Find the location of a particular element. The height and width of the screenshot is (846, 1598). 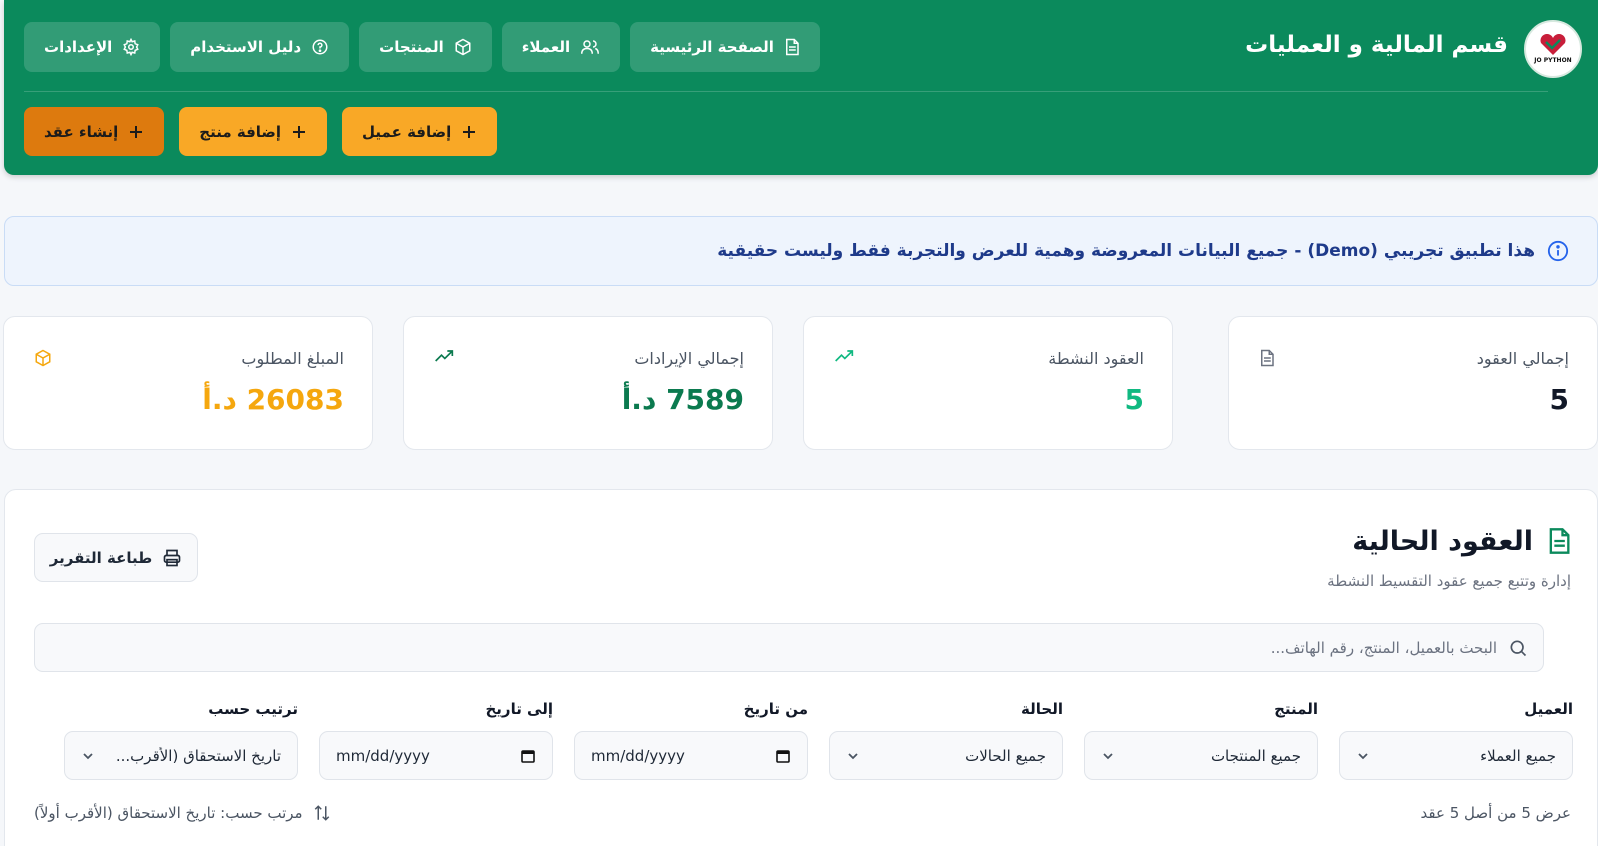

nav-products-button: المنتجات is located at coordinates (425, 47).